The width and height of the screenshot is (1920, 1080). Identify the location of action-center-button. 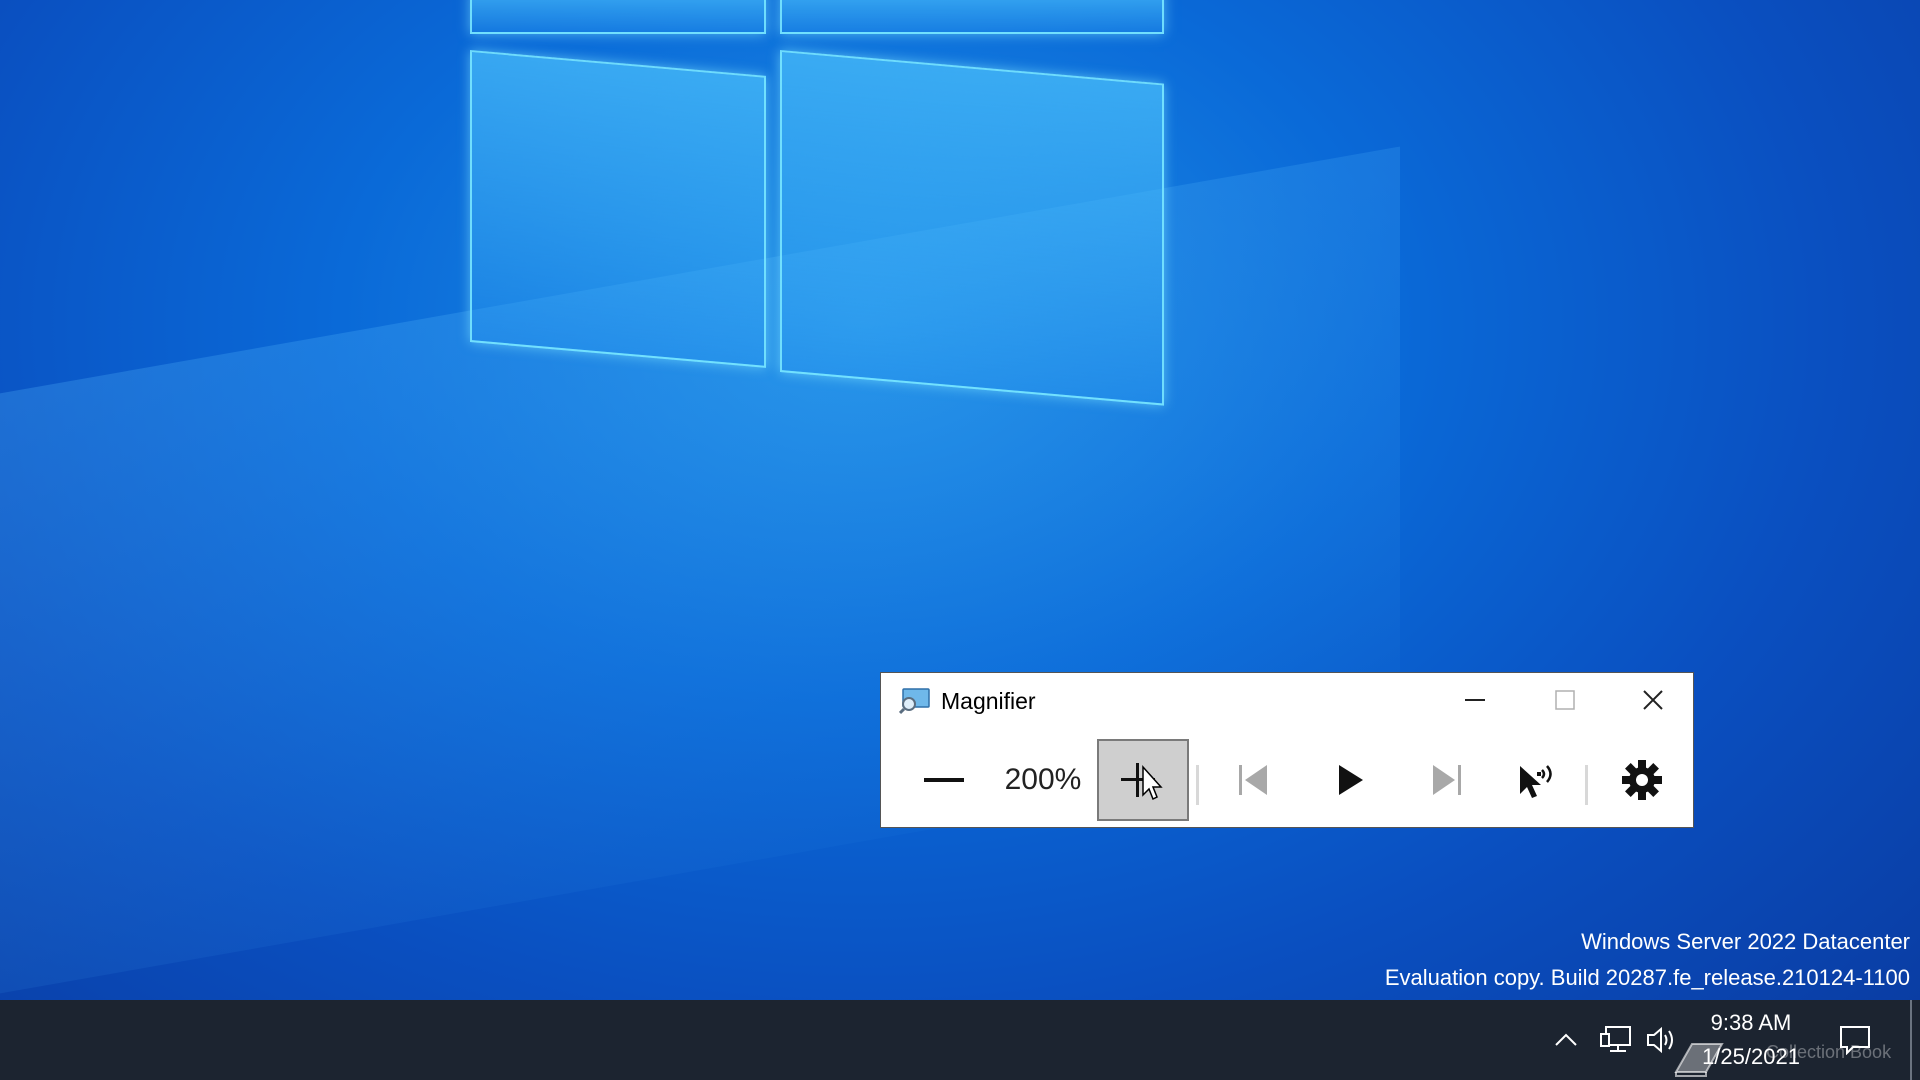
(1855, 1040).